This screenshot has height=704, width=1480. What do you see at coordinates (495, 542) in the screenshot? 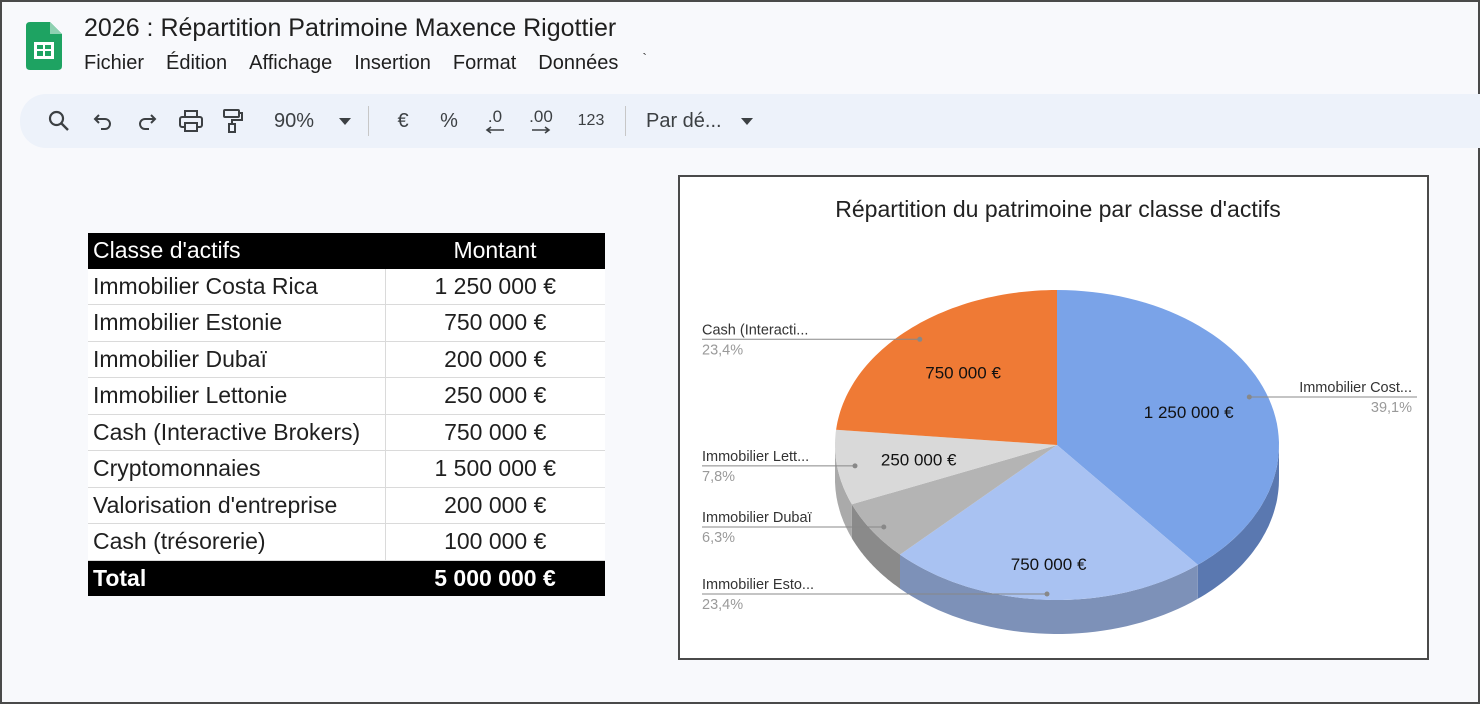
I see `cell-amount: 100 000 €` at bounding box center [495, 542].